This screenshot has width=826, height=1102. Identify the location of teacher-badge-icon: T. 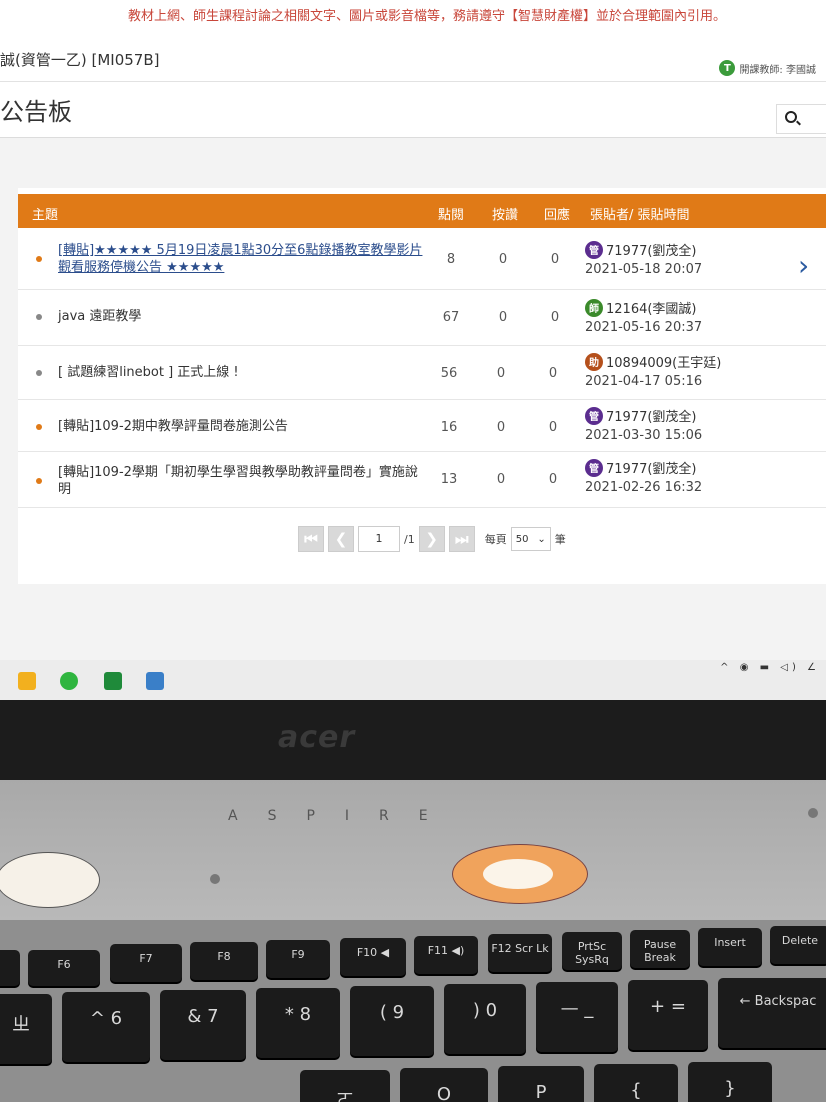
(727, 68).